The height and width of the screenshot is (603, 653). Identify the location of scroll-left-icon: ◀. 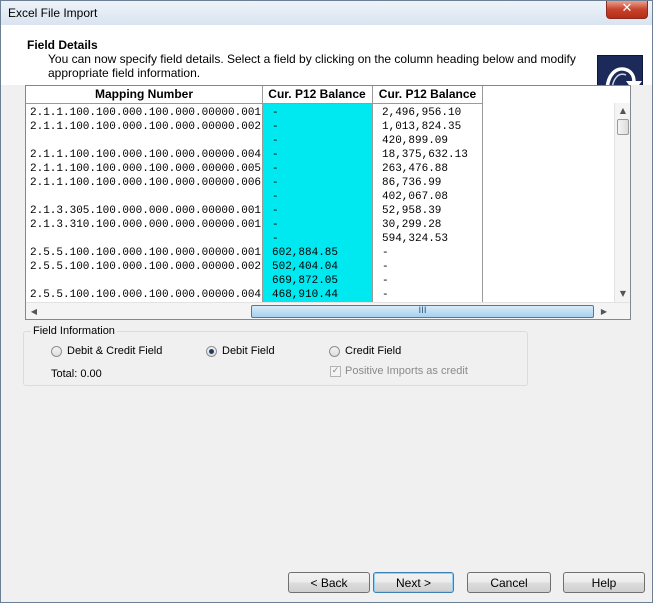
(34, 311).